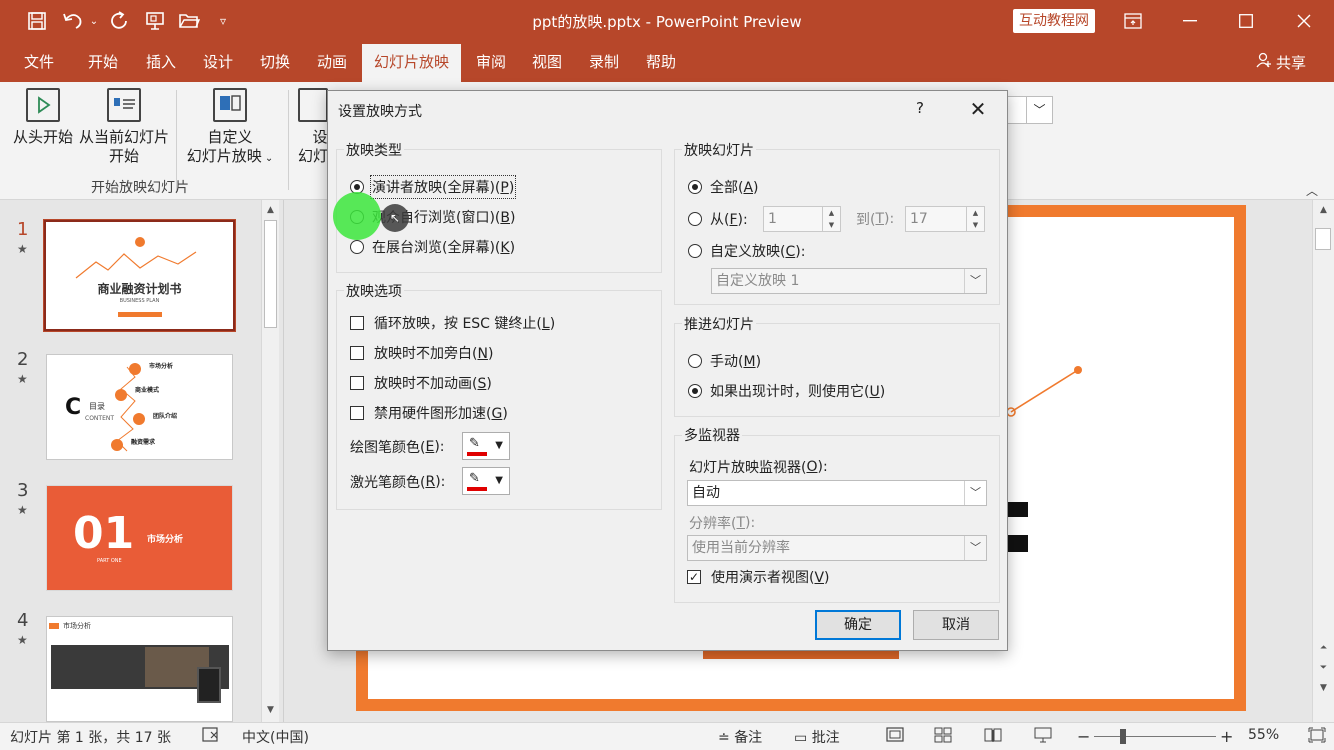 The image size is (1334, 750). I want to click on accessibility-icon, so click(211, 737).